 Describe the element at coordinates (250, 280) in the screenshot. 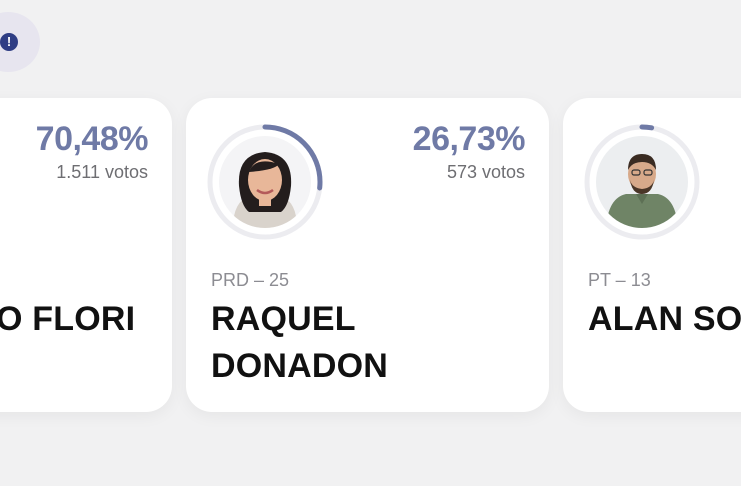

I see `party-number: PRD – 25` at that location.